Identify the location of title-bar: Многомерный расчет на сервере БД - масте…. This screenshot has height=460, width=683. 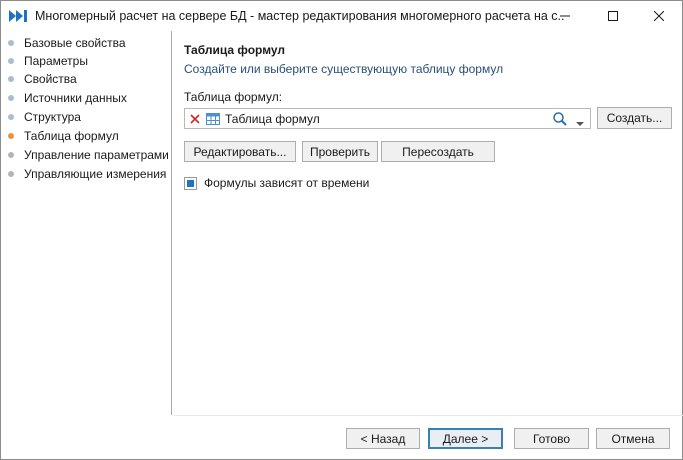
(341, 16).